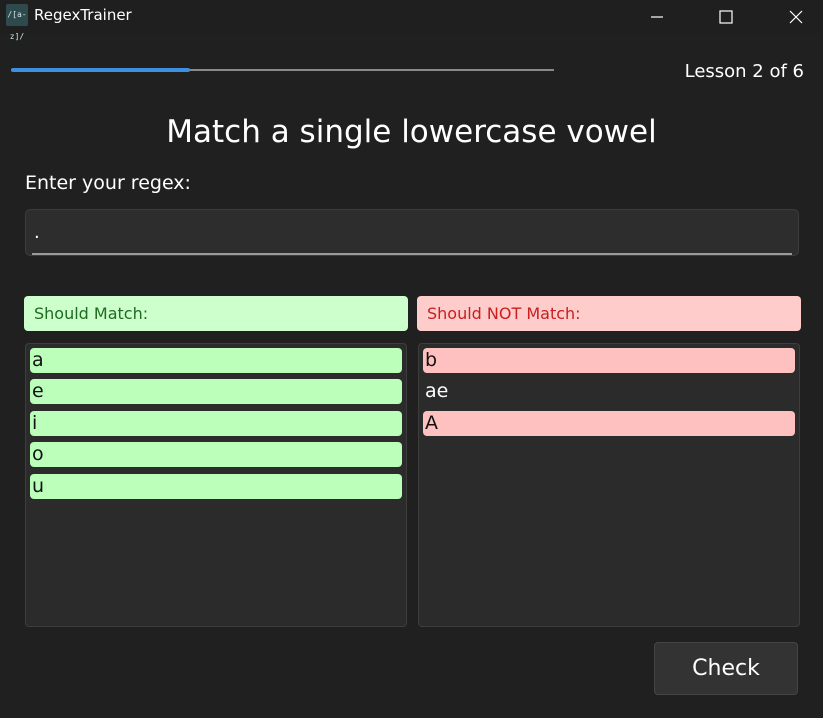 Image resolution: width=823 pixels, height=718 pixels. Describe the element at coordinates (83, 15) in the screenshot. I see `window-title: RegexTrainer` at that location.